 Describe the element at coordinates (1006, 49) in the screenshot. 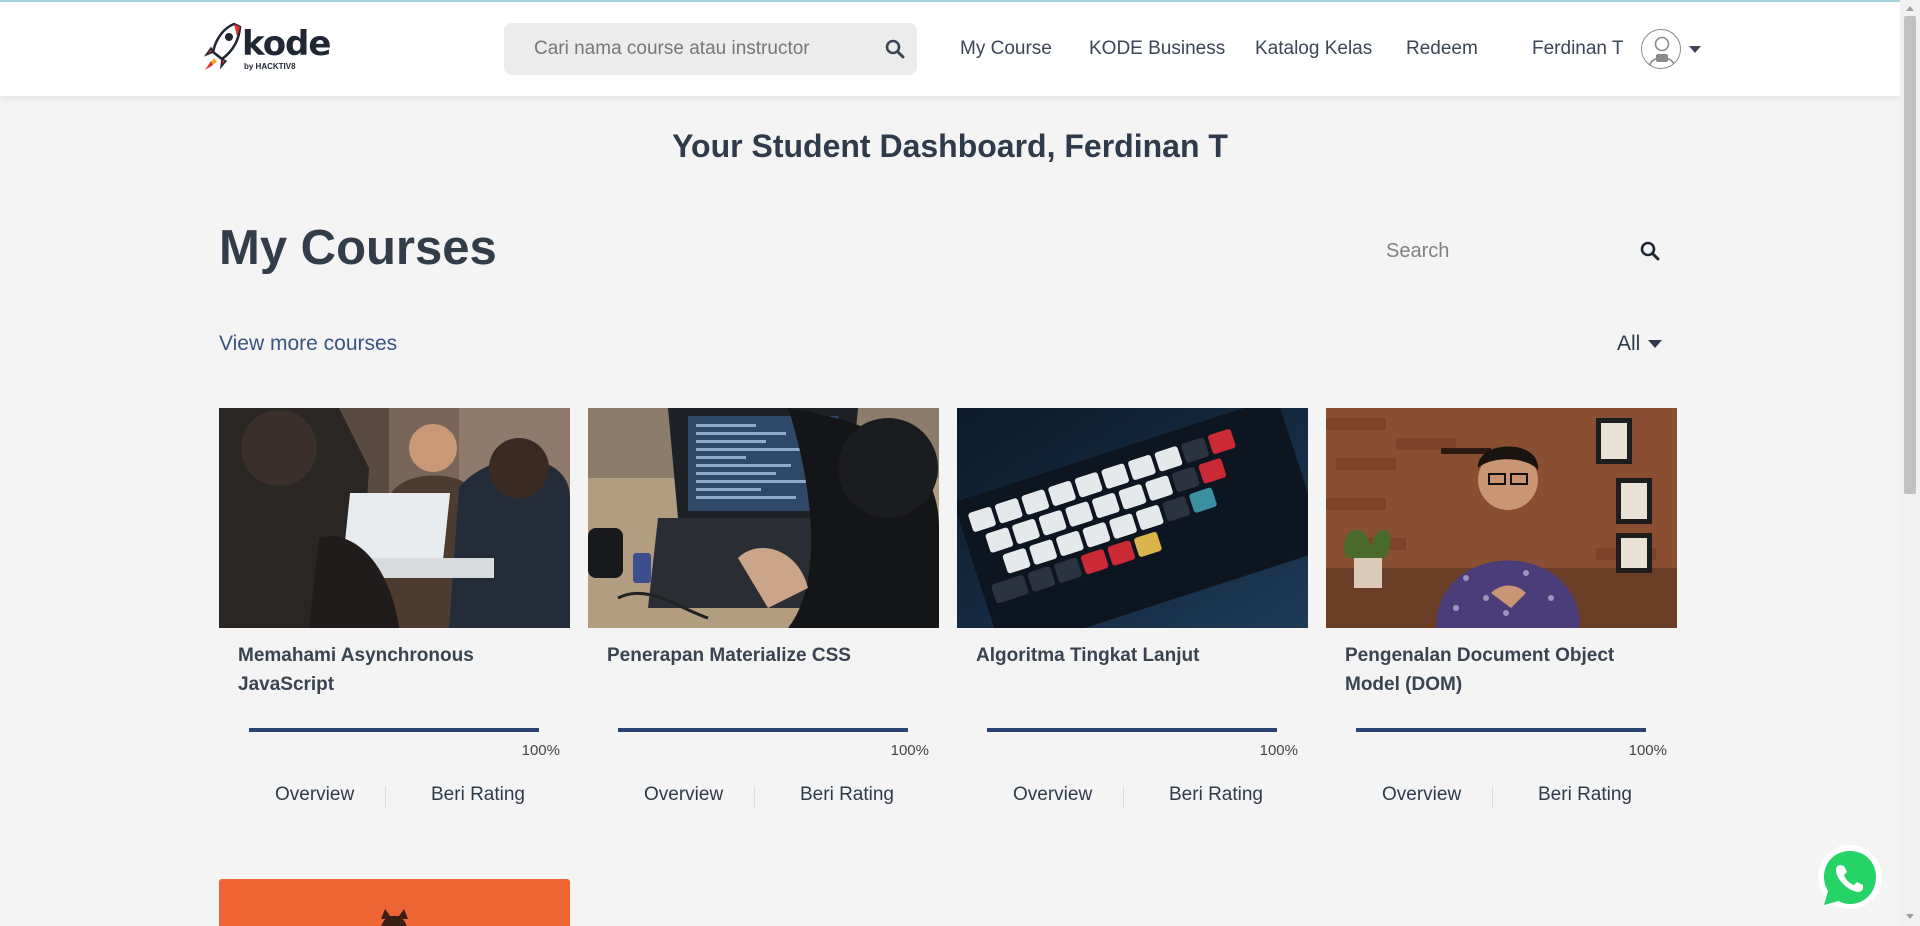

I see `nav-my-course: My Course` at that location.